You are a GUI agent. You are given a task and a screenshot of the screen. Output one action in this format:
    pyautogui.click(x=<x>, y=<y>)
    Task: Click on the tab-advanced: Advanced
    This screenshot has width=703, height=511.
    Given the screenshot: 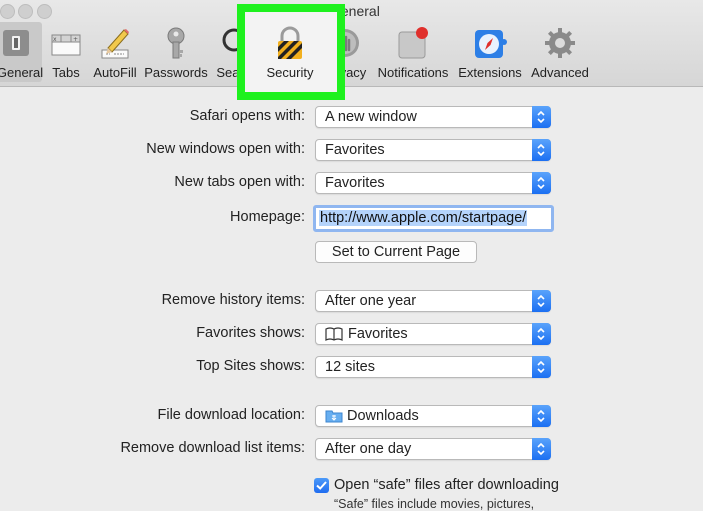 What is the action you would take?
    pyautogui.click(x=560, y=52)
    